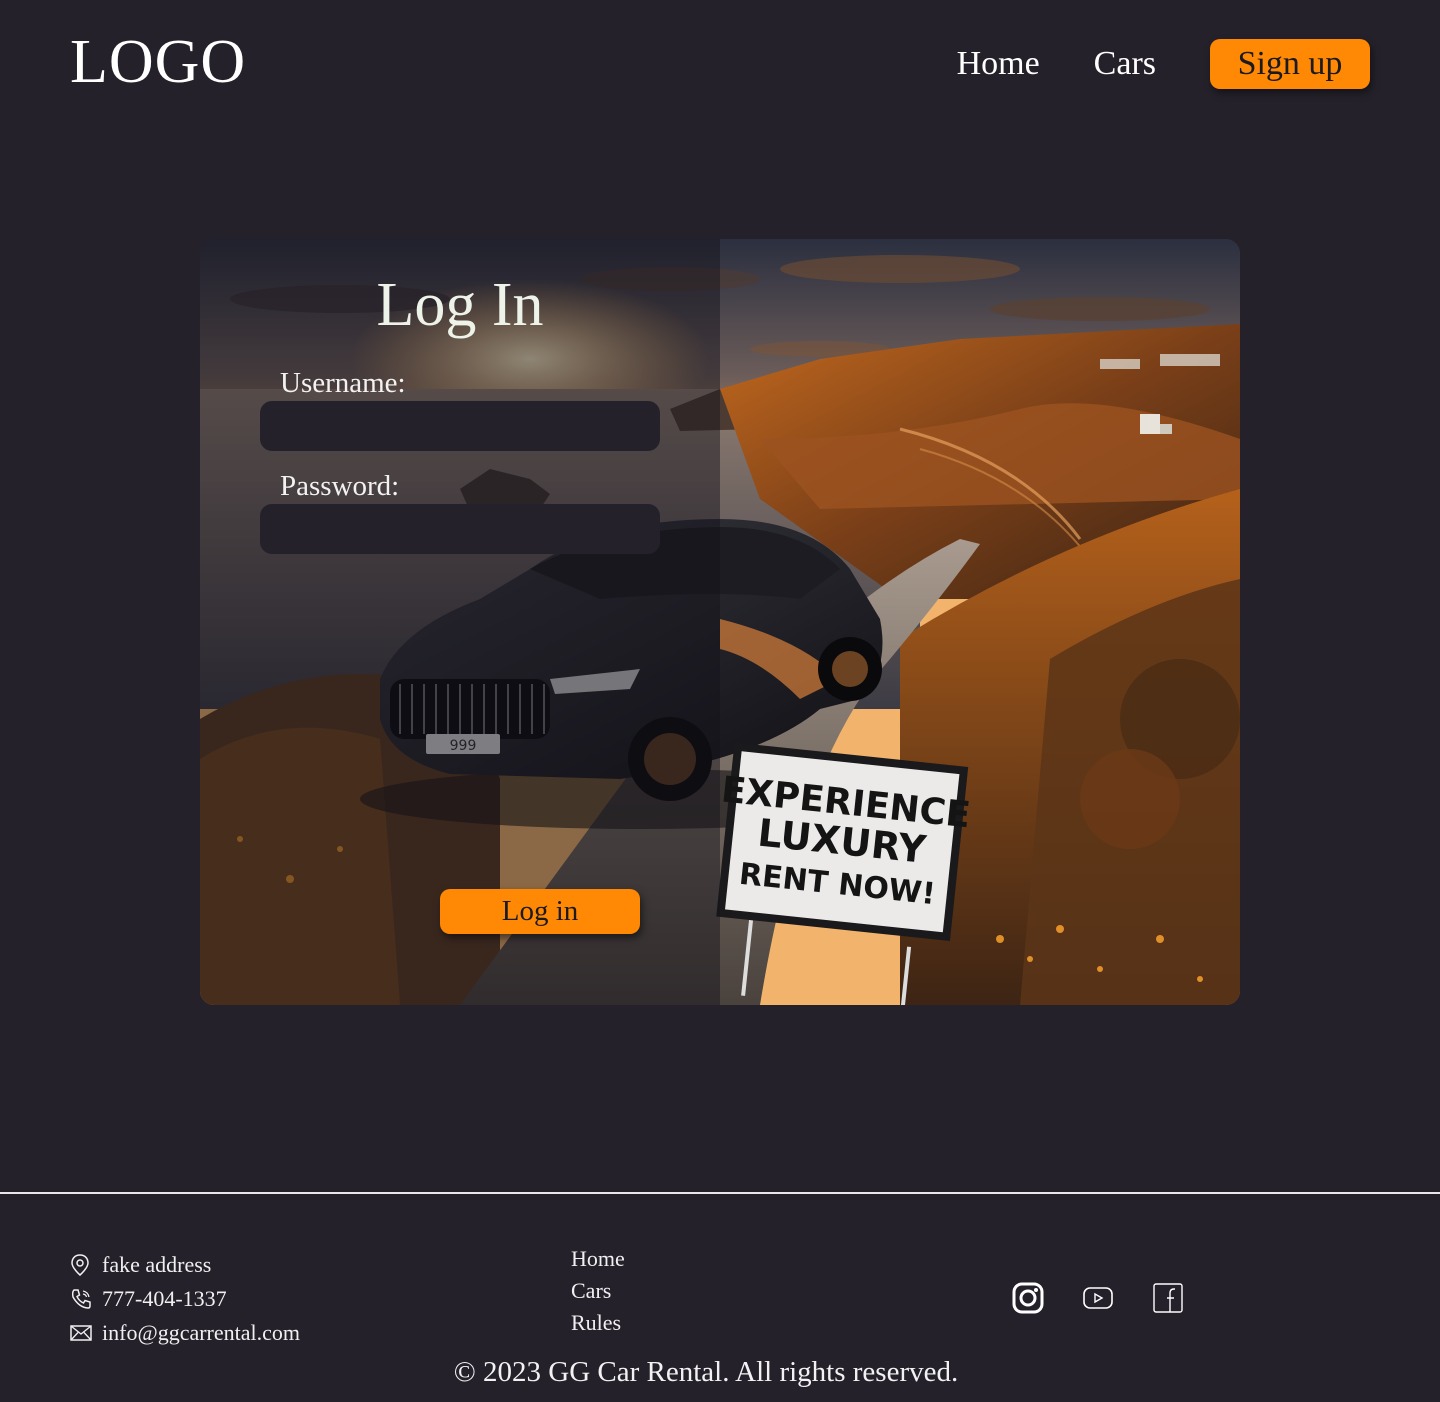 The height and width of the screenshot is (1402, 1440). I want to click on footer-link-home: Home, so click(598, 1259).